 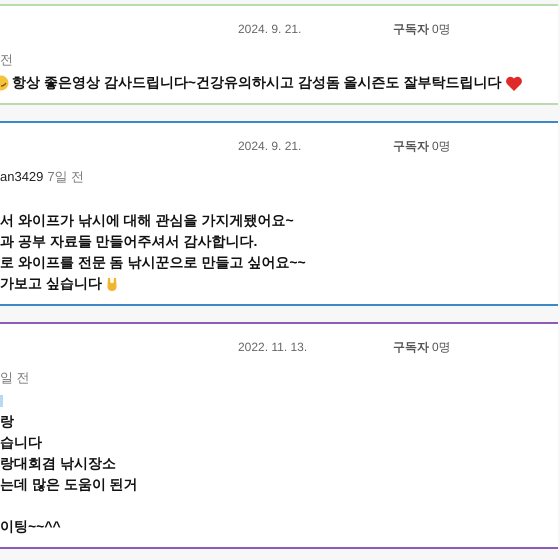 I want to click on heart-icon, so click(x=513, y=82).